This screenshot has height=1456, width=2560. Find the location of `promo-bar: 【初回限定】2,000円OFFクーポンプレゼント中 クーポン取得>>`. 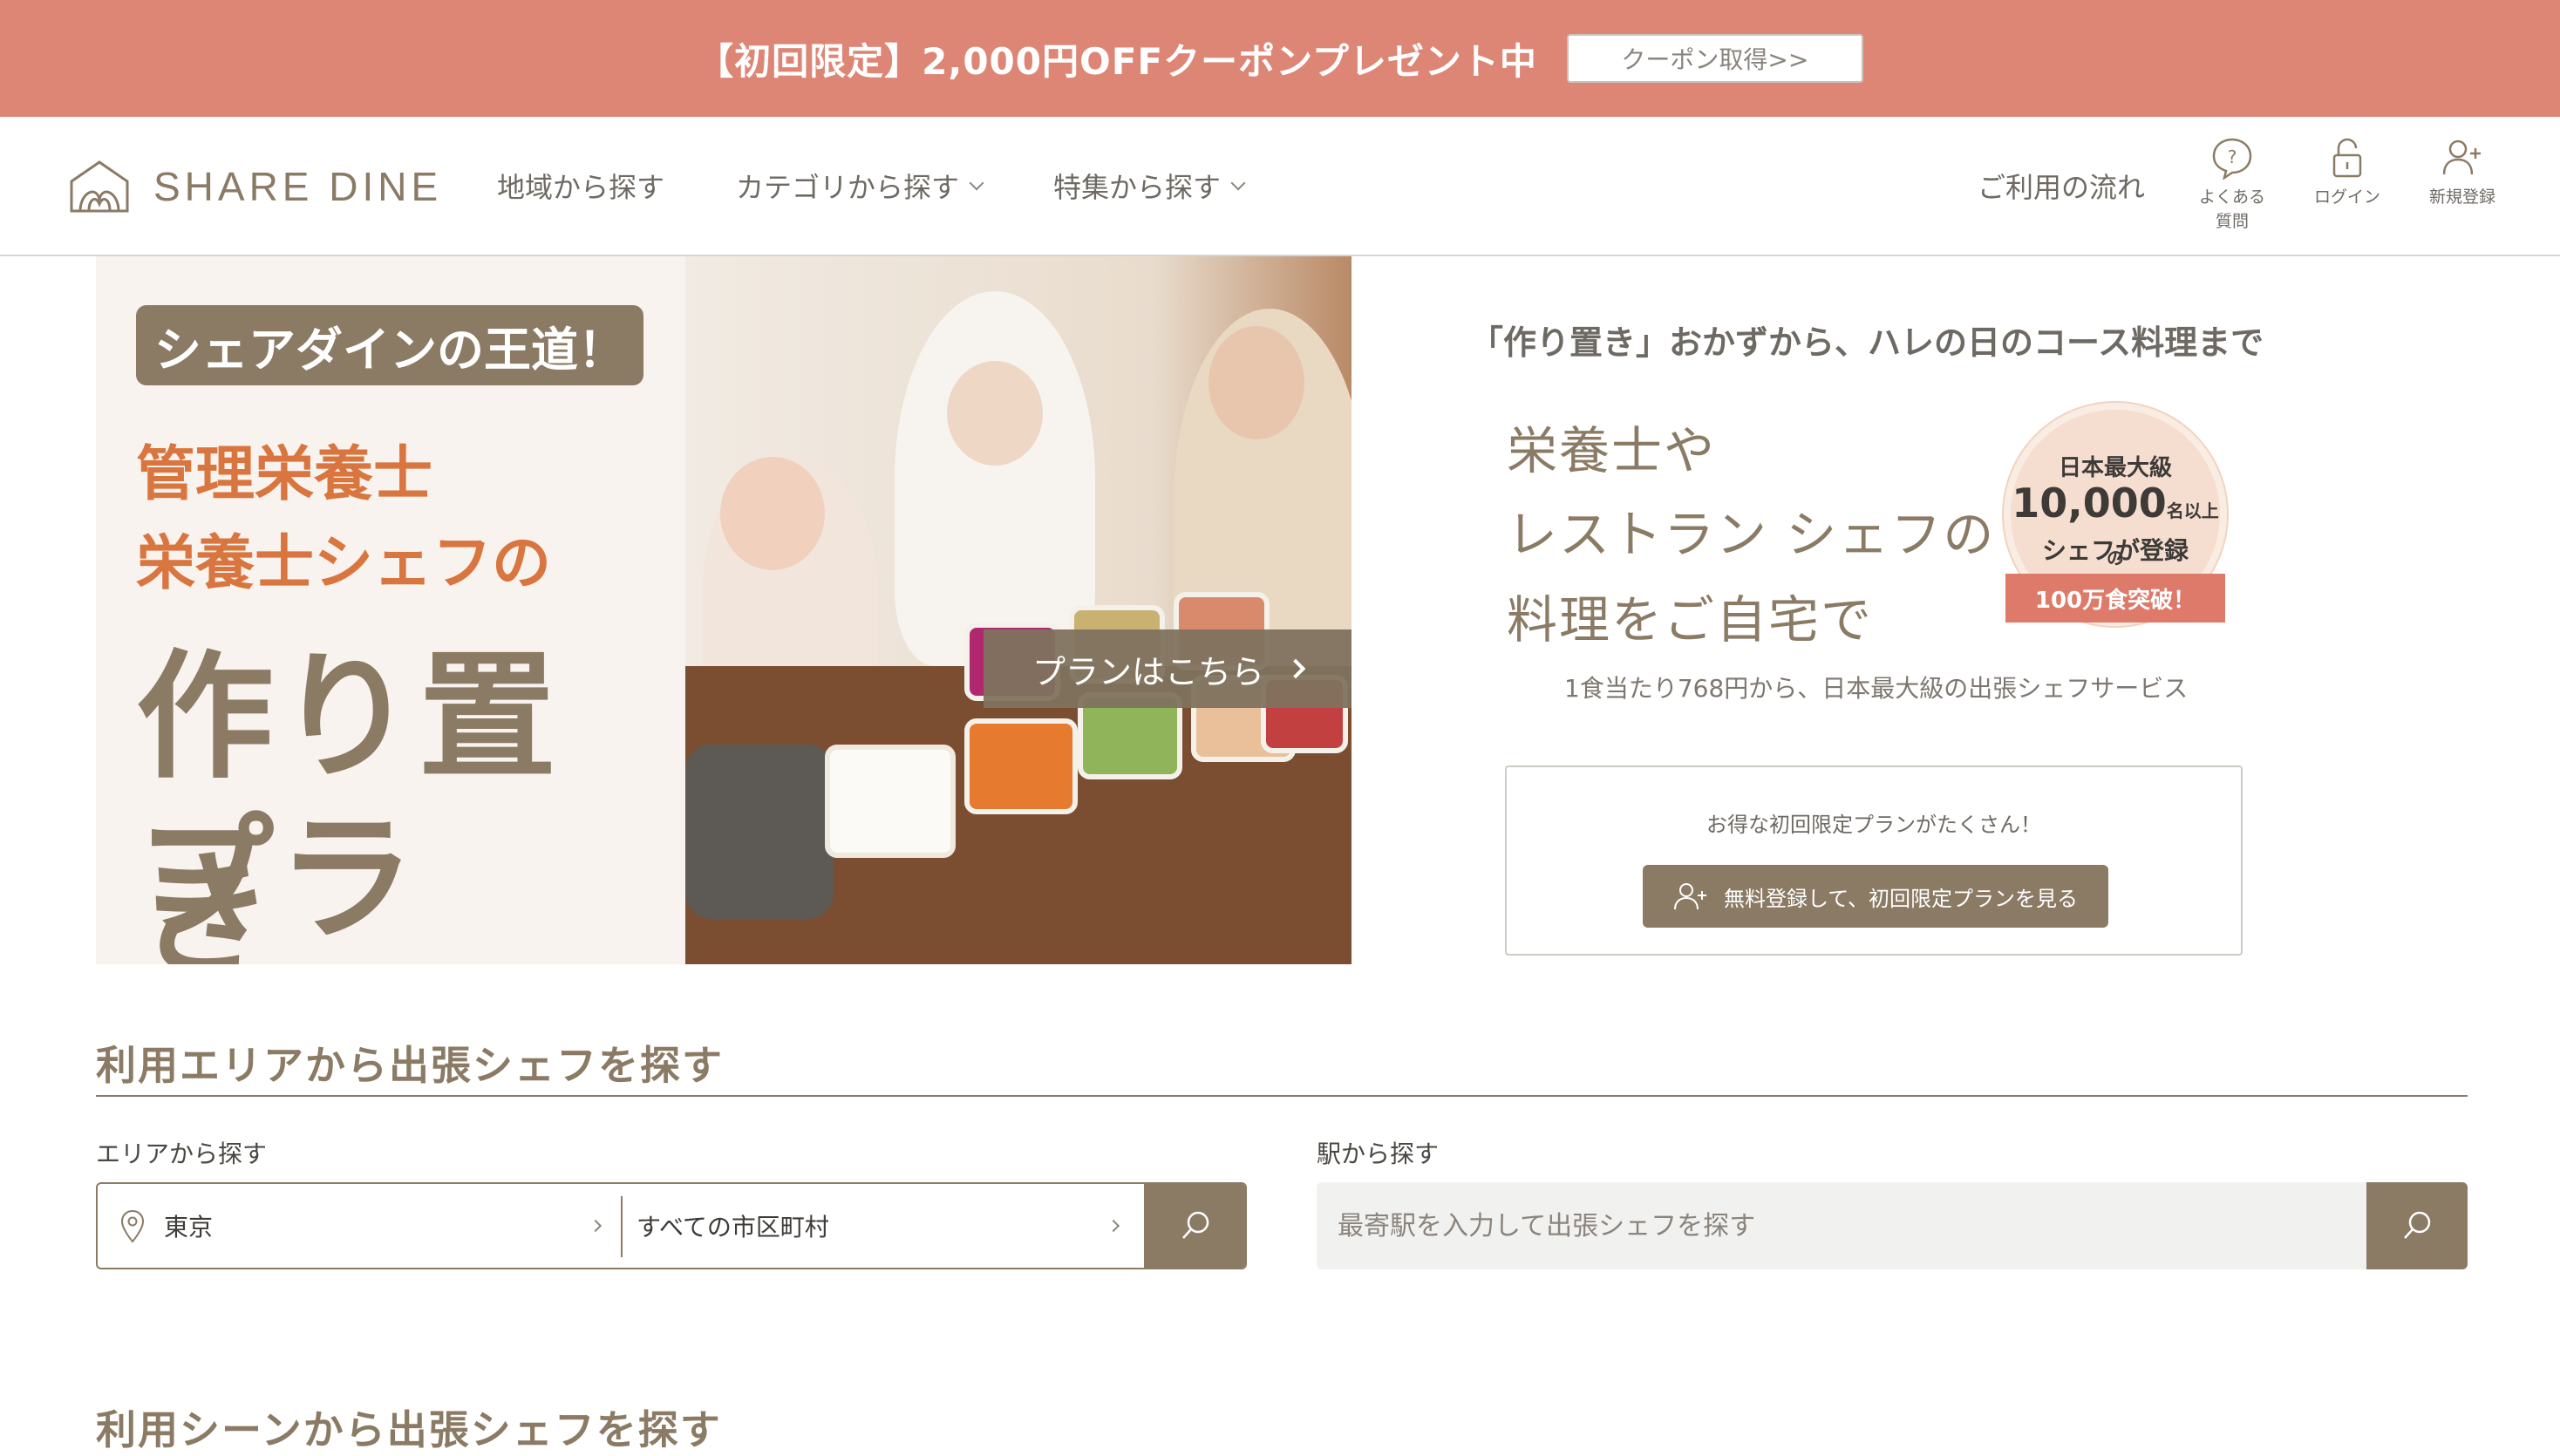

promo-bar: 【初回限定】2,000円OFFクーポンプレゼント中 クーポン取得>> is located at coordinates (1280, 58).